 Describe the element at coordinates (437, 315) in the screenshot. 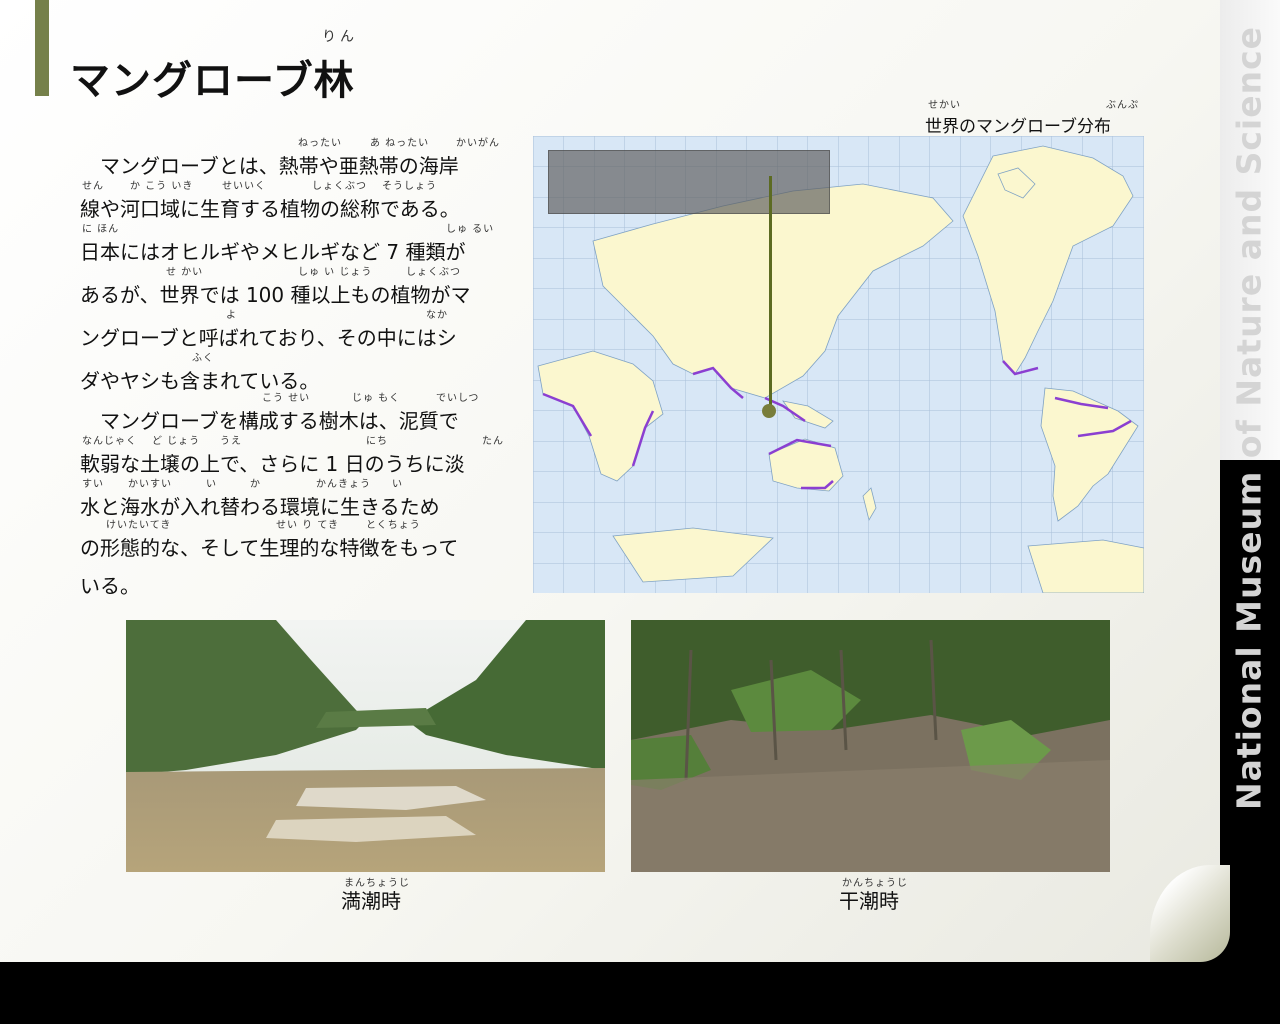

I see `ruby: なか` at that location.